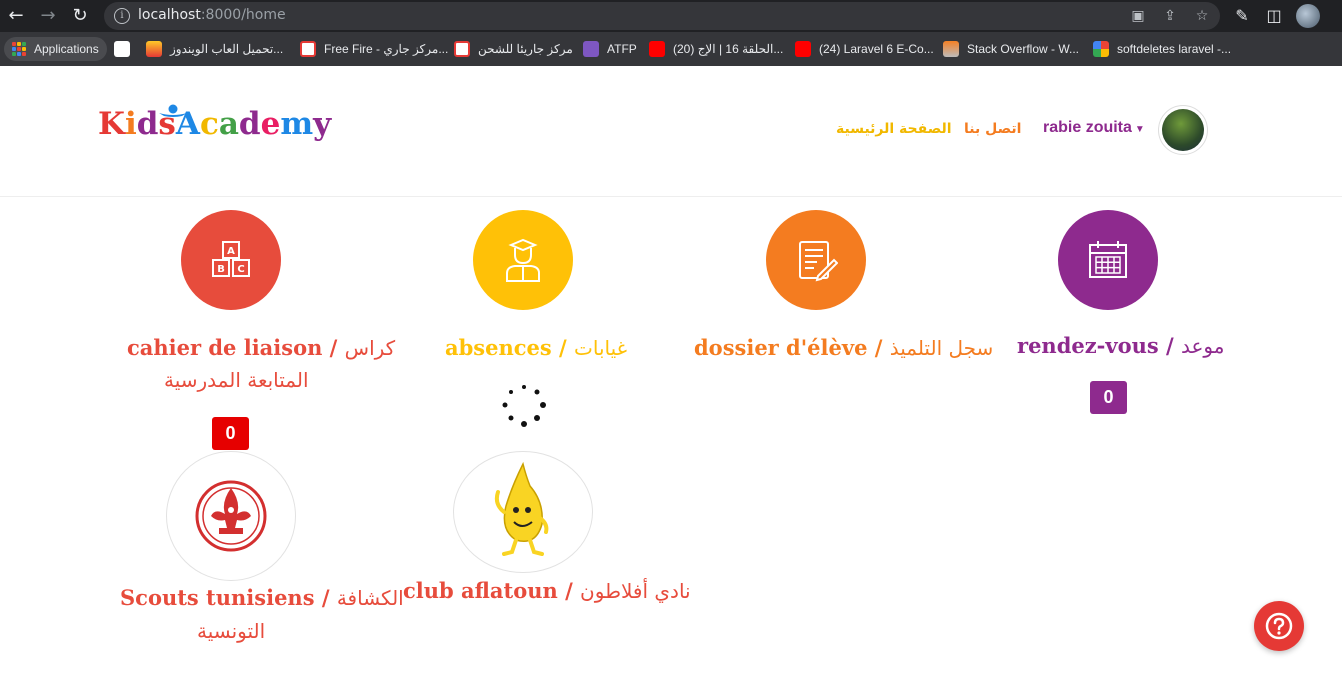 This screenshot has width=1342, height=677. I want to click on bookmark-star-icon: ☆, so click(1202, 16).